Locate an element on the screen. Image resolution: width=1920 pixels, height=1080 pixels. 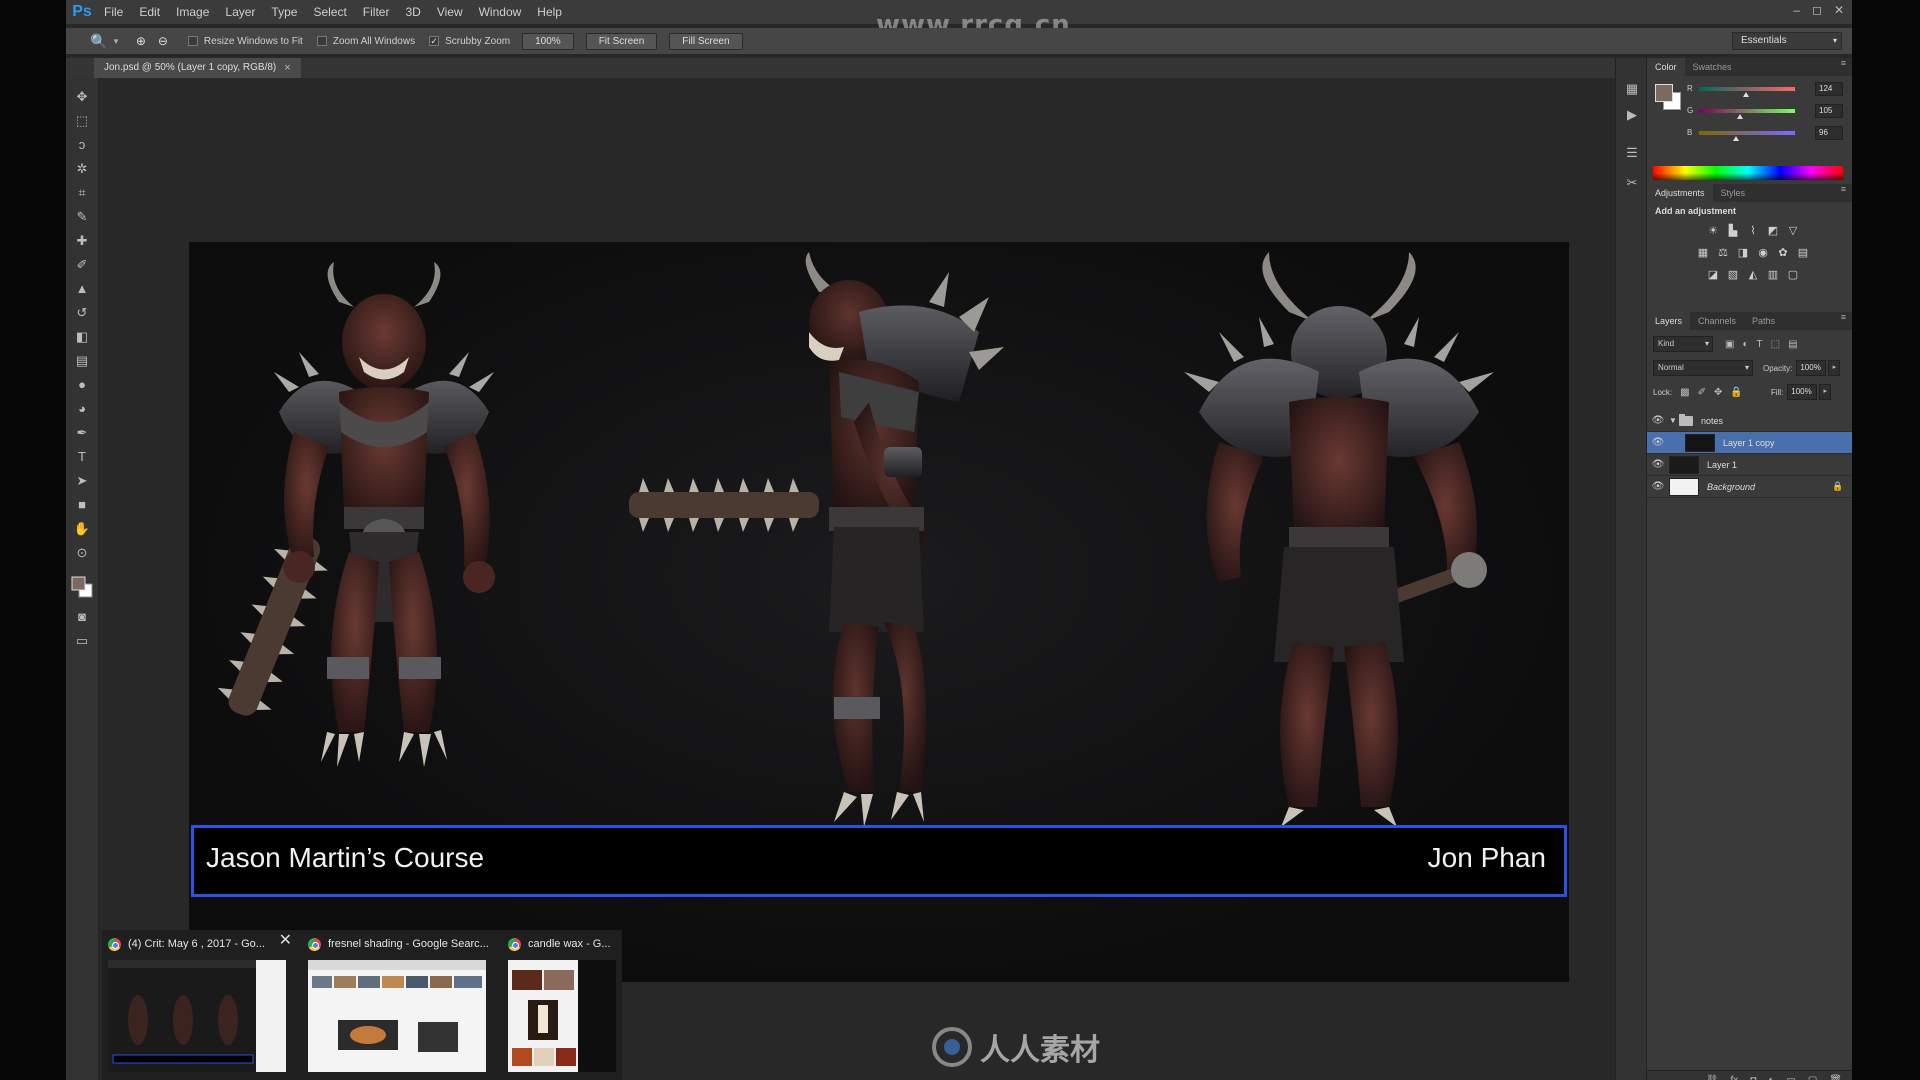
brightness-icon: ☀ is located at coordinates (1713, 231).